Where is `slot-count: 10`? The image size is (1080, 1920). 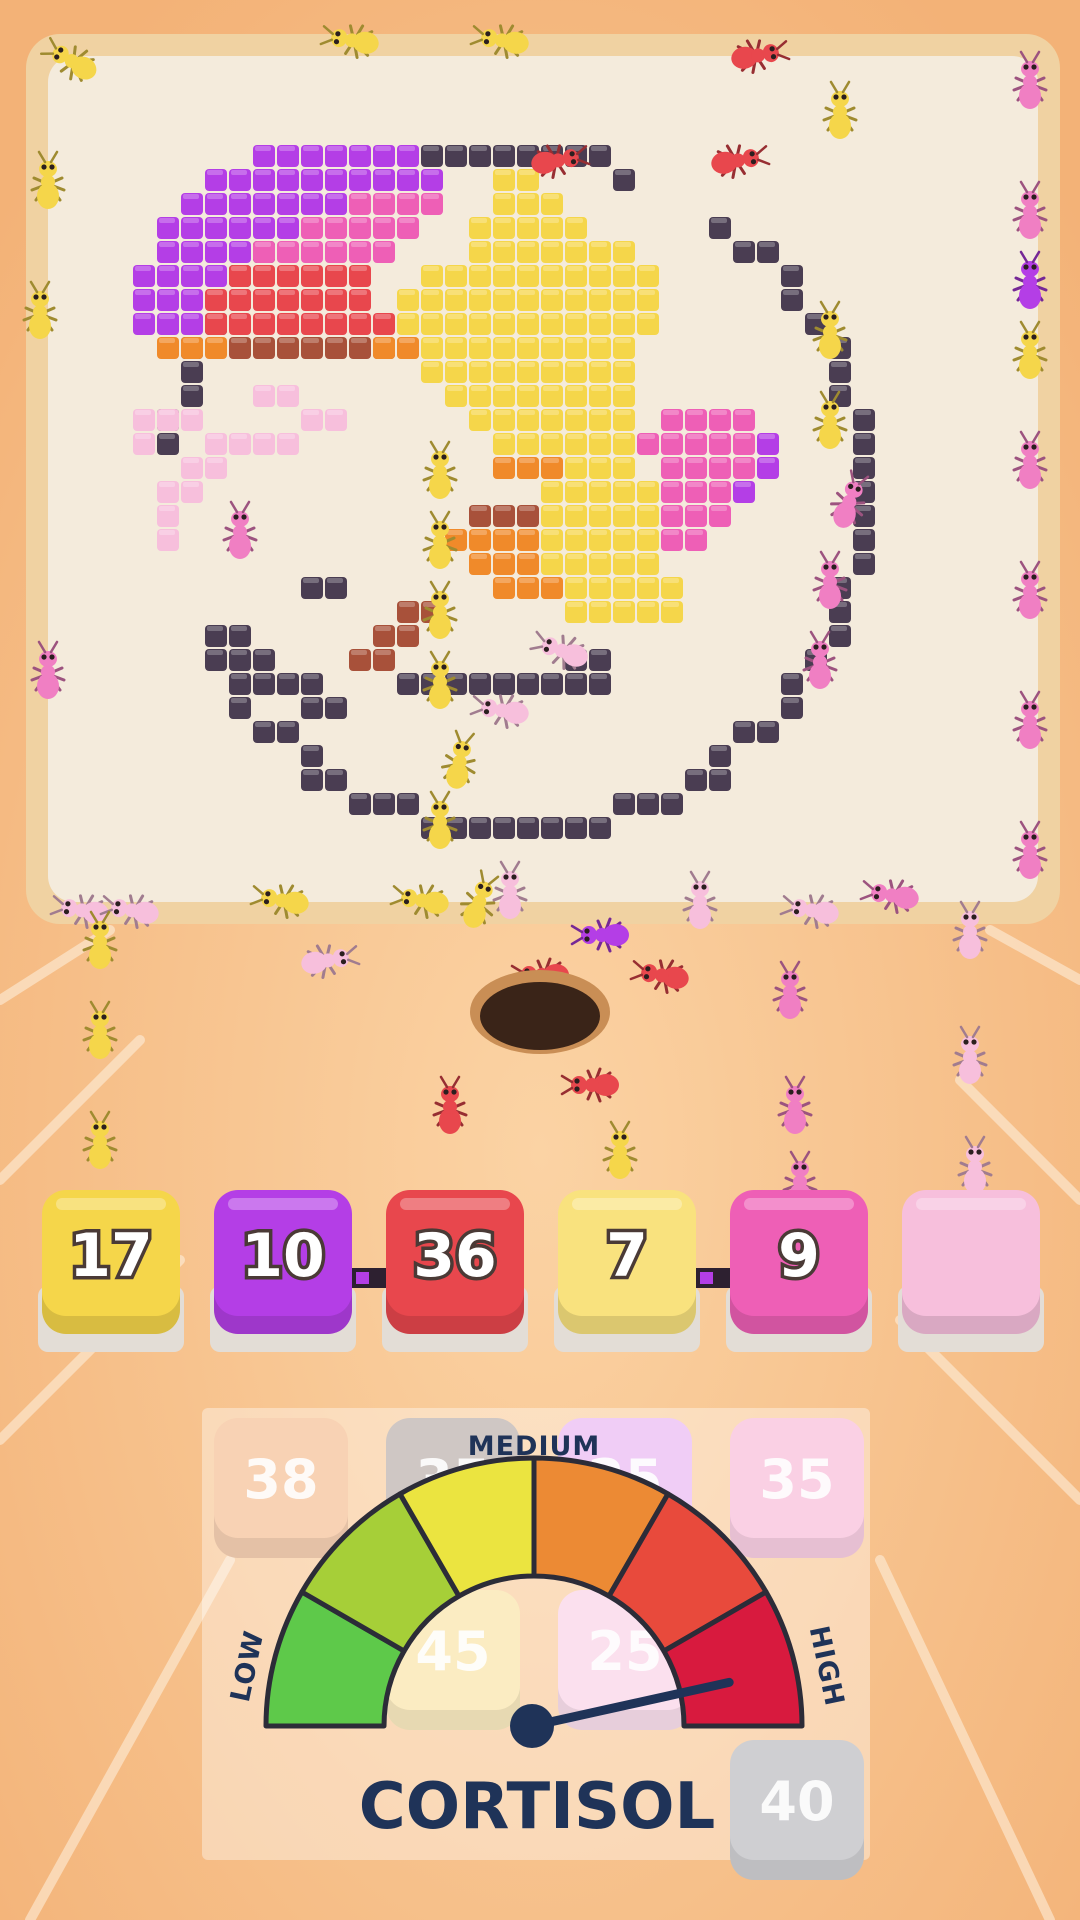 slot-count: 10 is located at coordinates (283, 1256).